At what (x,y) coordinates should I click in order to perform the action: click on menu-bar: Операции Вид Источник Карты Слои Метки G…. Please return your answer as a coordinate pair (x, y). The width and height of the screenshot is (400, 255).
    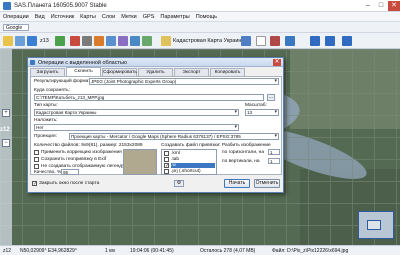
    Looking at the image, I should click on (200, 17).